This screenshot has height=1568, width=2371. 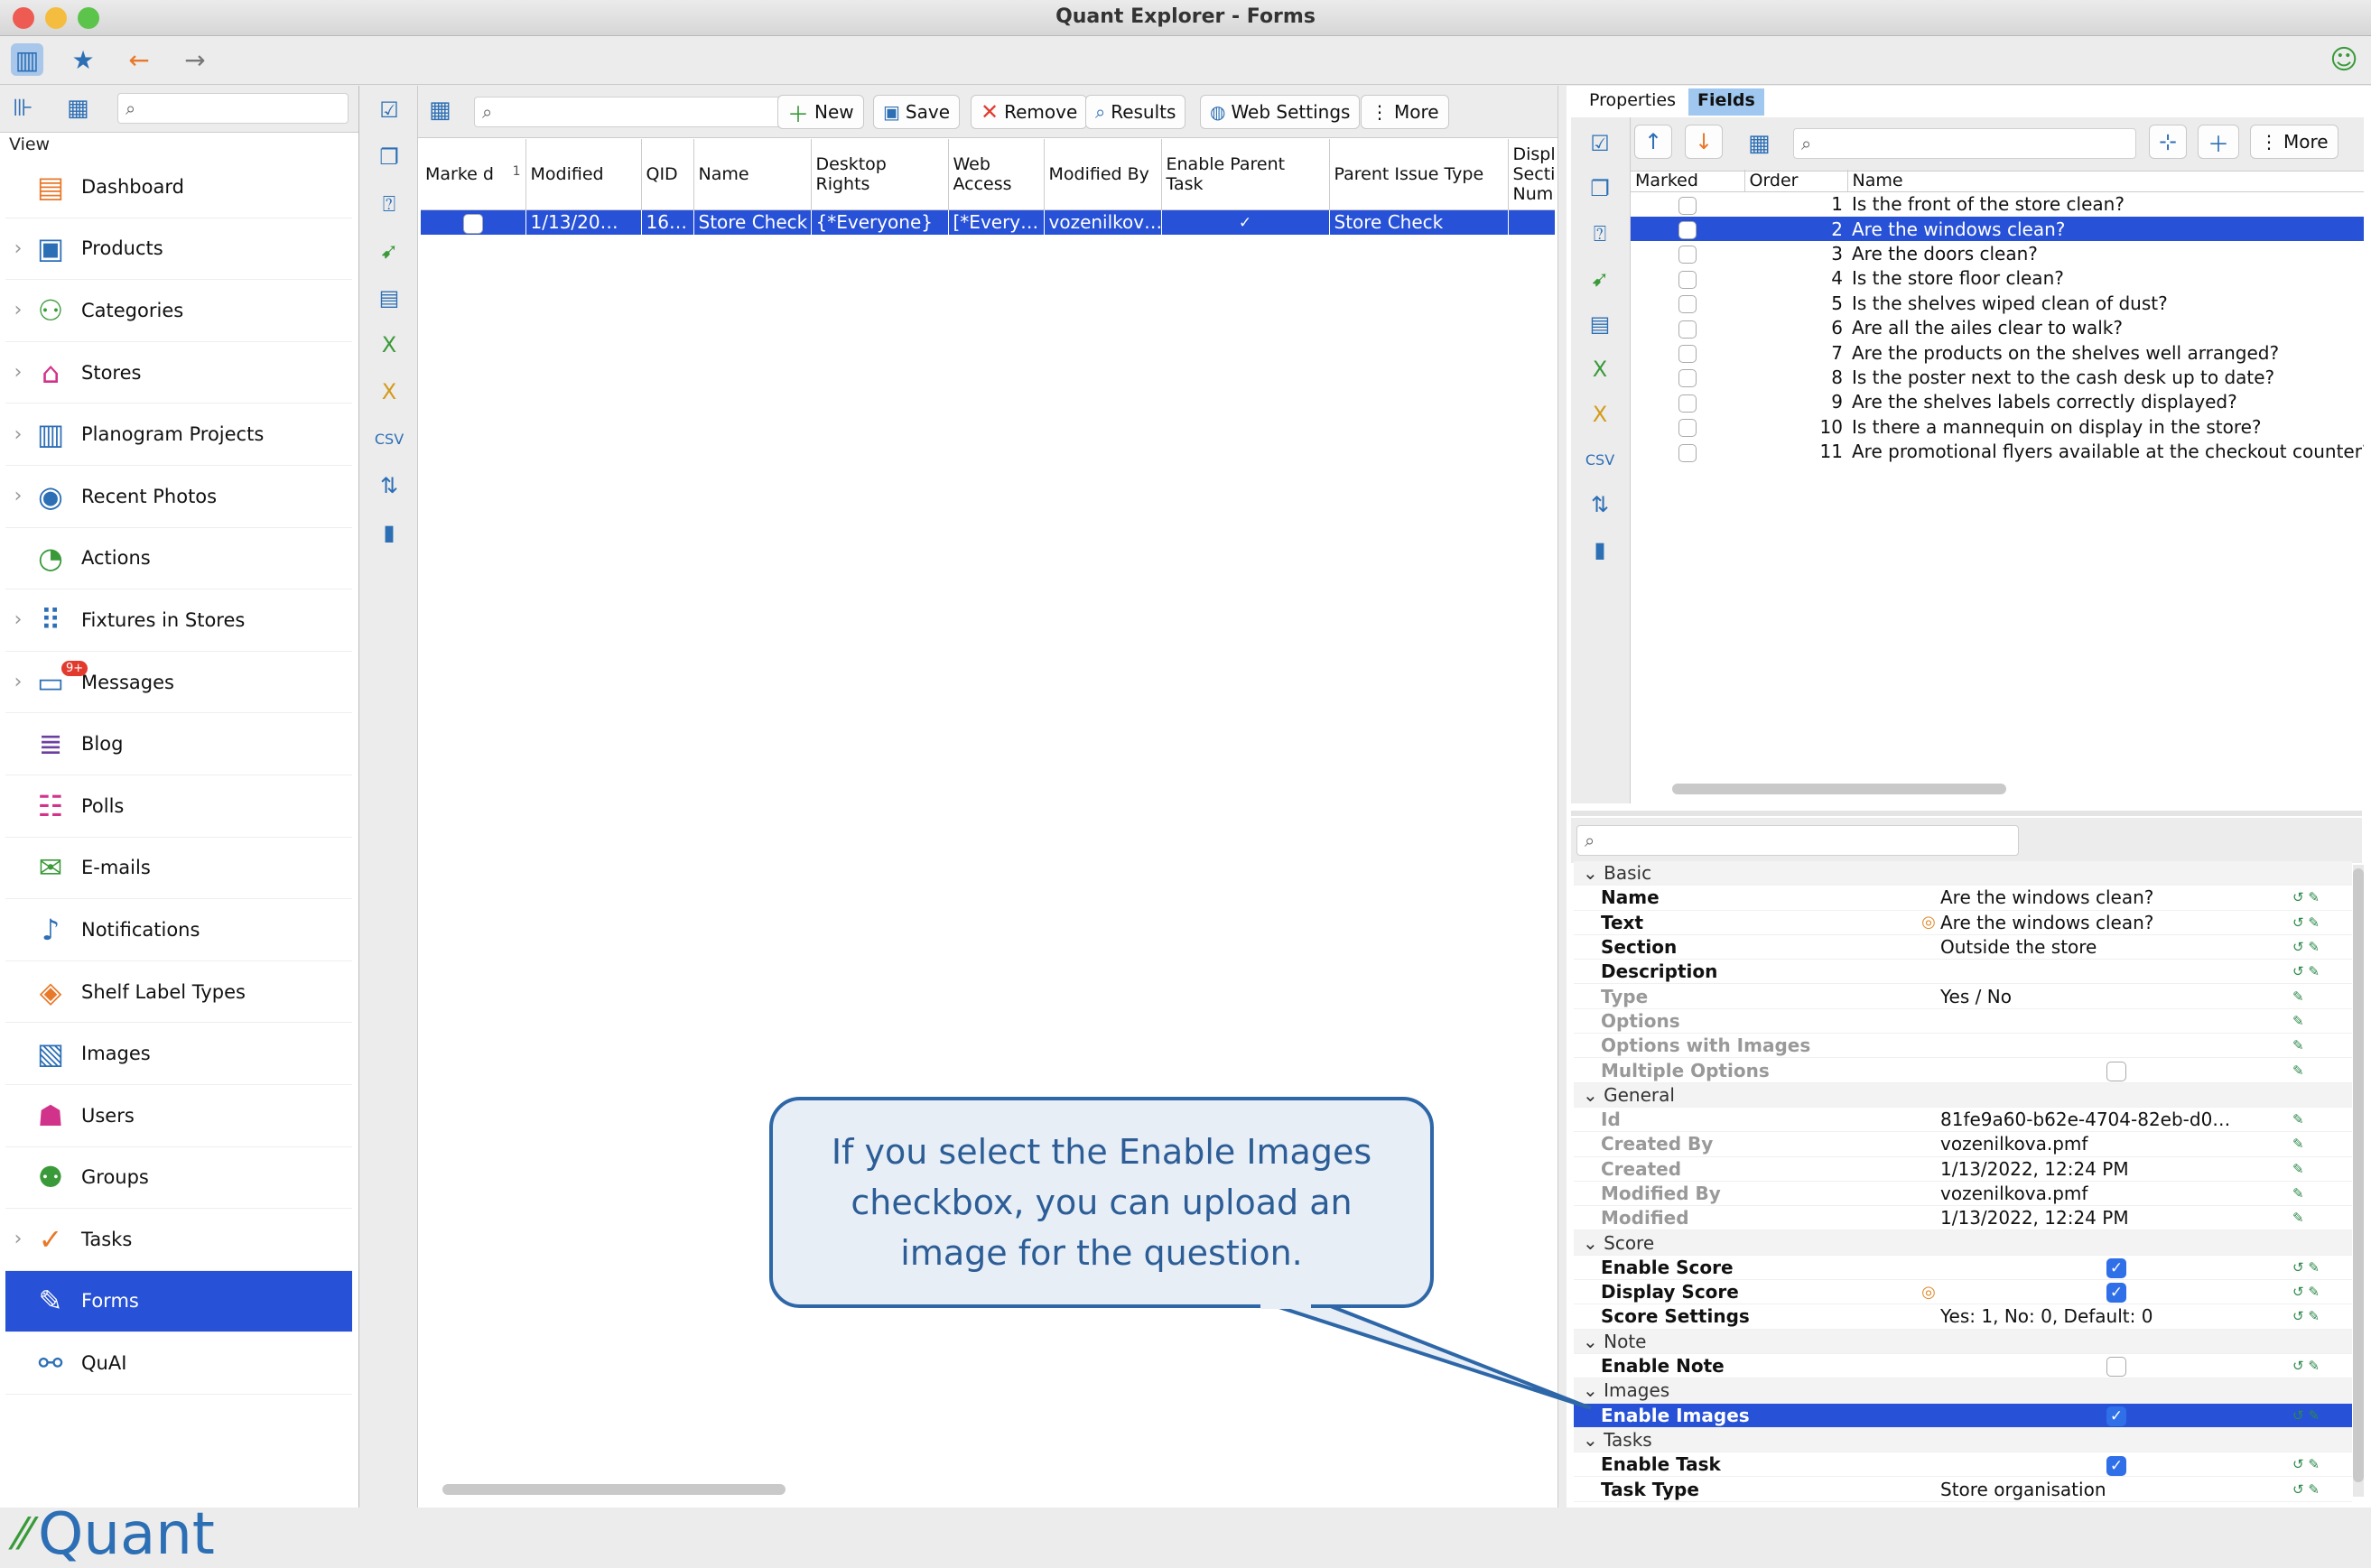 I want to click on zoom-window-button, so click(x=88, y=18).